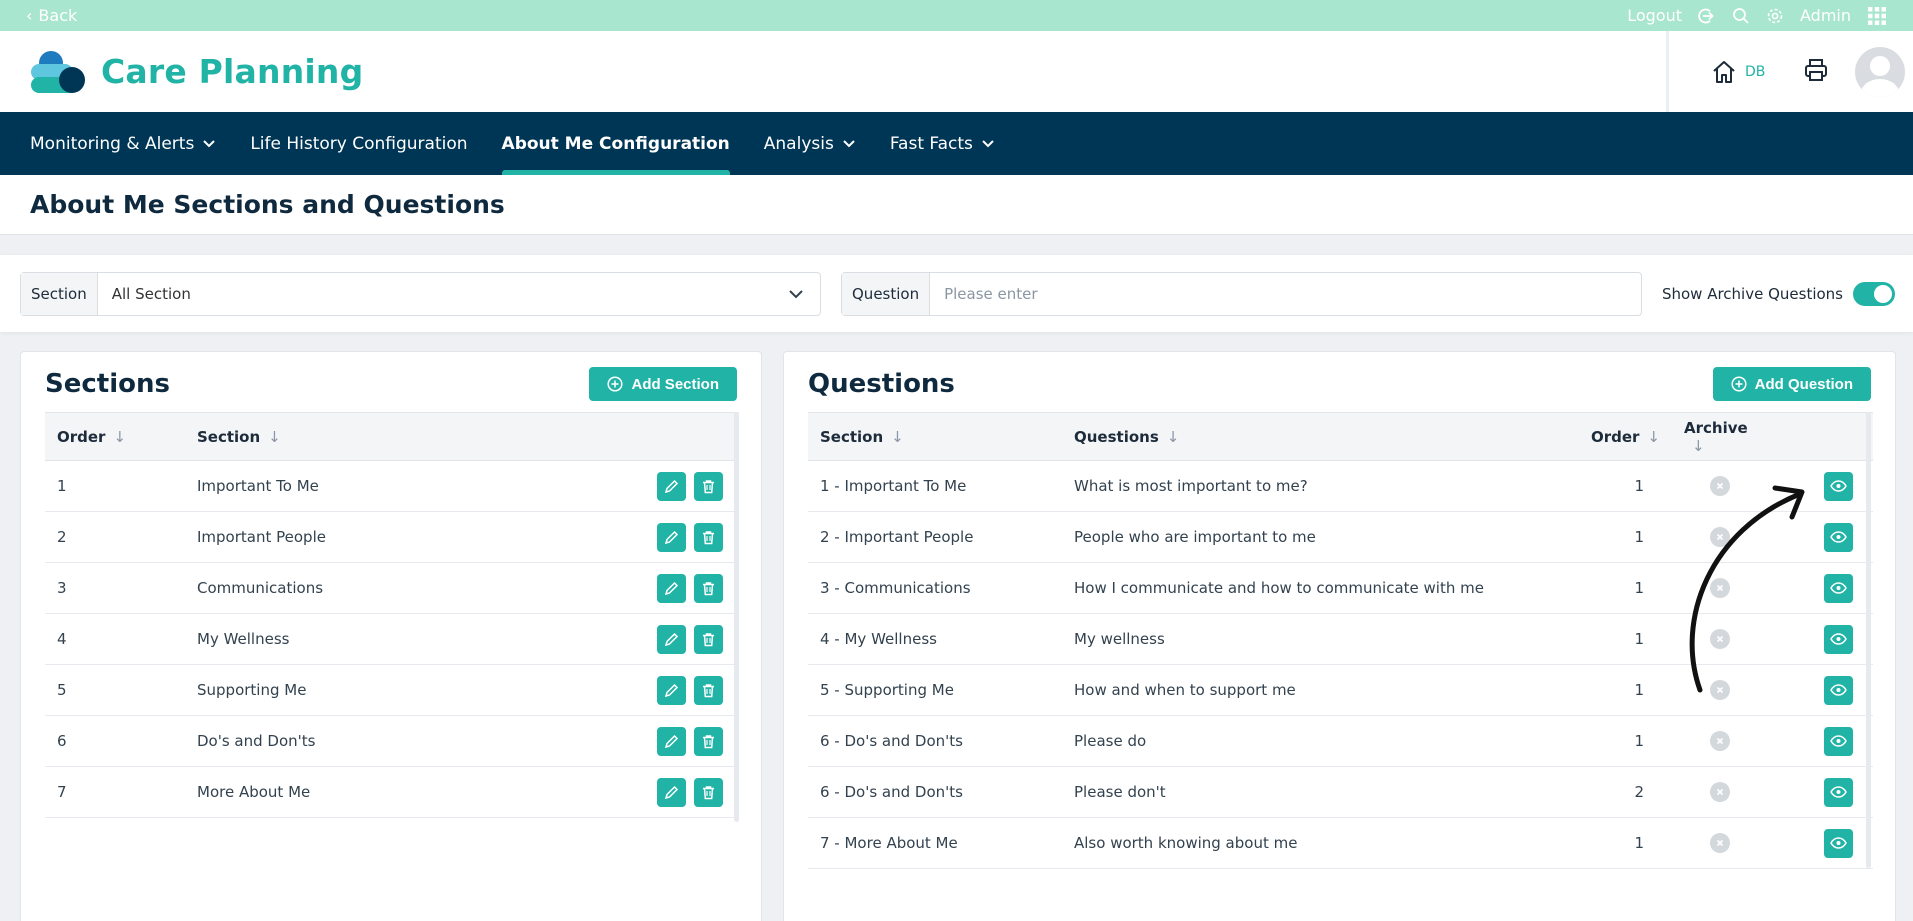  Describe the element at coordinates (1639, 792) in the screenshot. I see `question-order: 2` at that location.